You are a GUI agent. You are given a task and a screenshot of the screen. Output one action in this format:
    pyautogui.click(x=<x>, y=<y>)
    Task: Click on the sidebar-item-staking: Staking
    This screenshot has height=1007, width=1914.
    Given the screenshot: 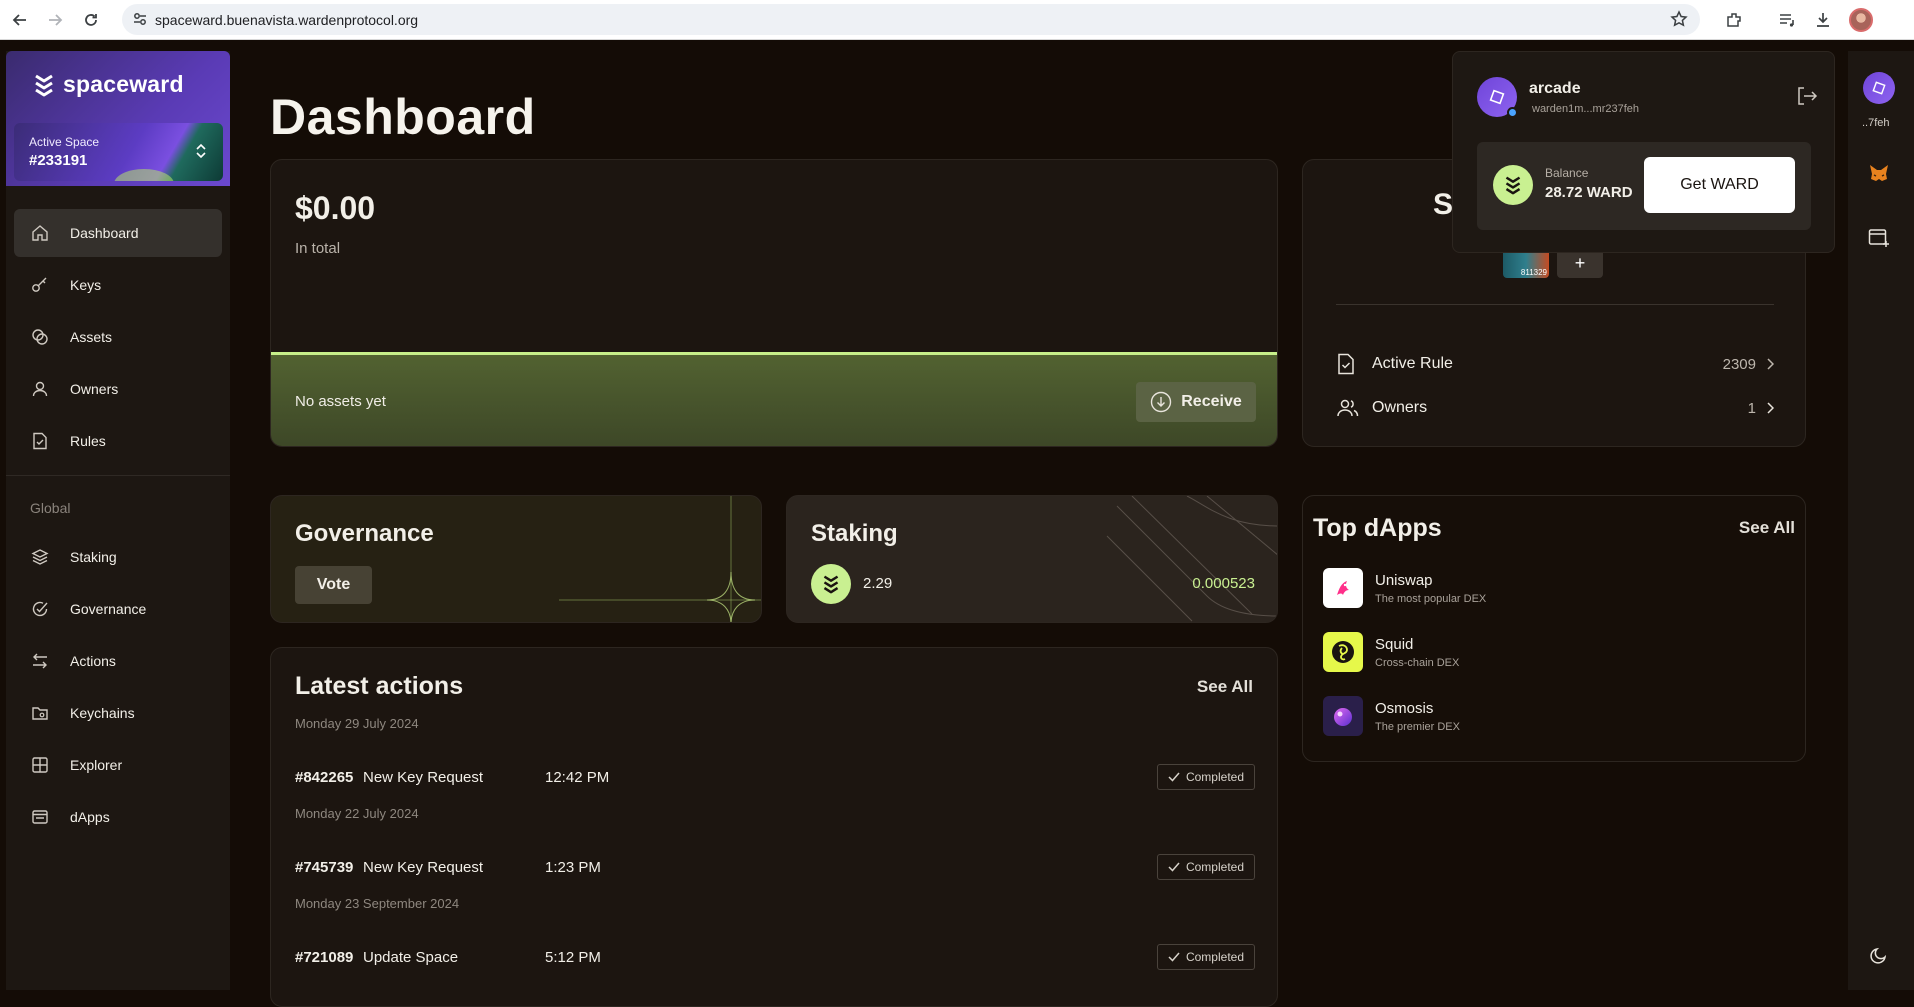 What is the action you would take?
    pyautogui.click(x=118, y=557)
    